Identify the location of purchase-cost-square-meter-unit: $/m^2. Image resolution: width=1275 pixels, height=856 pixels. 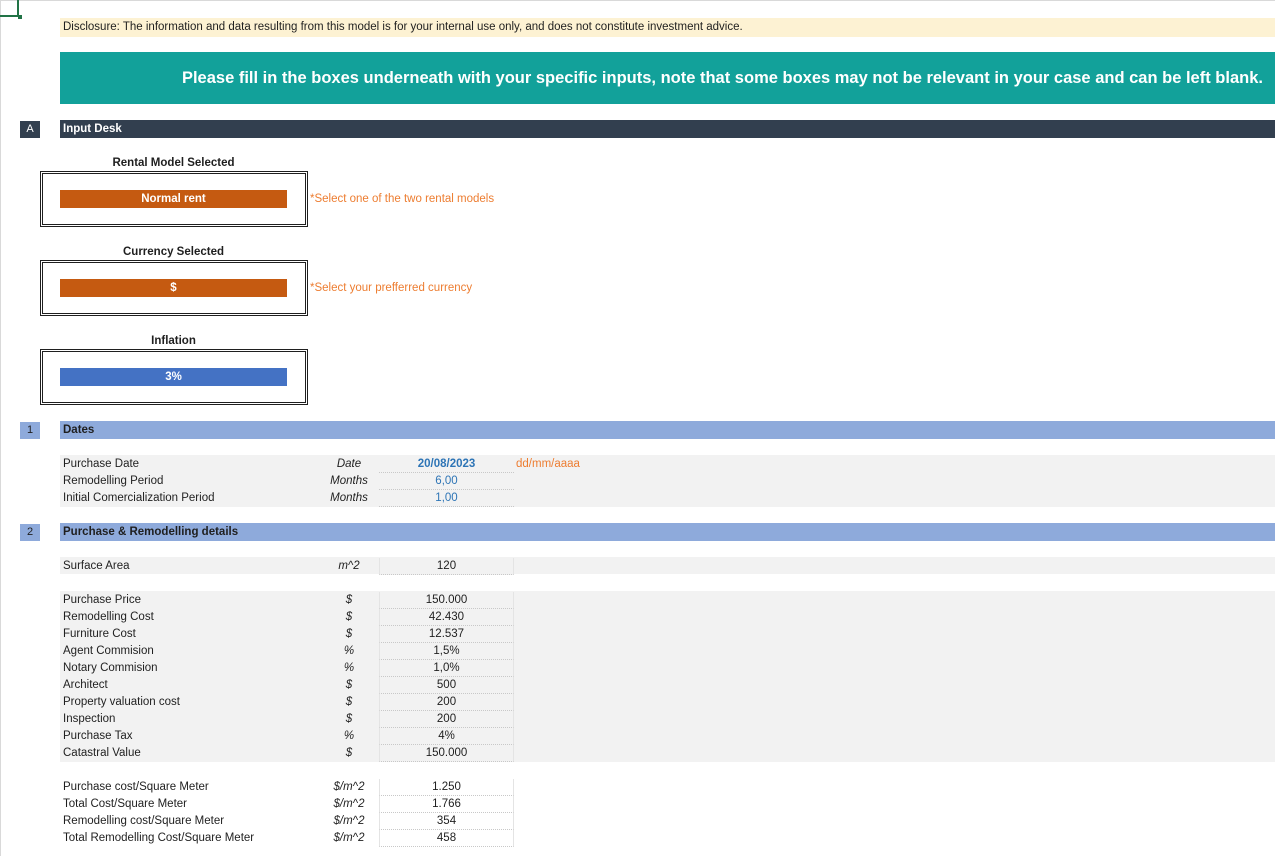
(349, 787).